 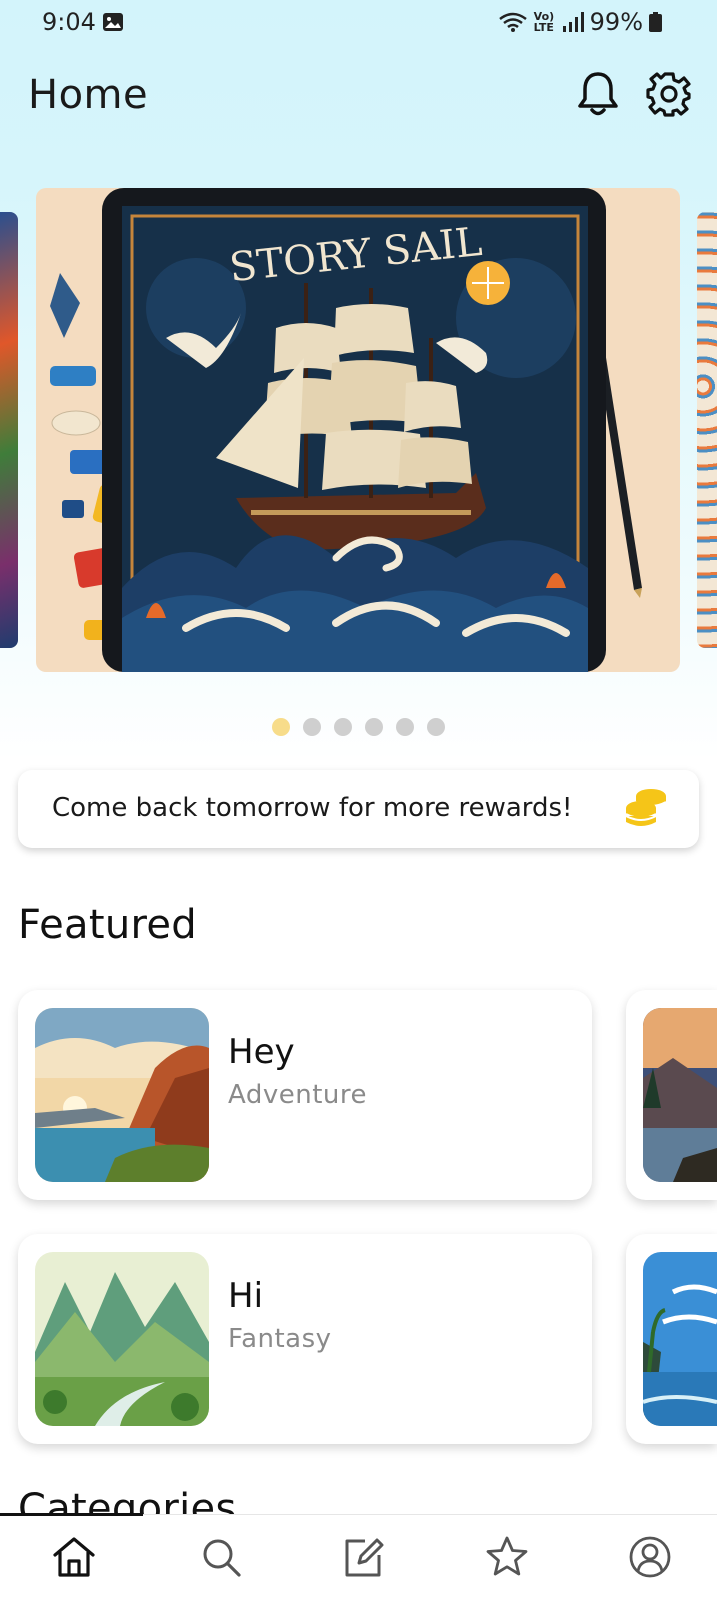 I want to click on wifi-icon, so click(x=512, y=22).